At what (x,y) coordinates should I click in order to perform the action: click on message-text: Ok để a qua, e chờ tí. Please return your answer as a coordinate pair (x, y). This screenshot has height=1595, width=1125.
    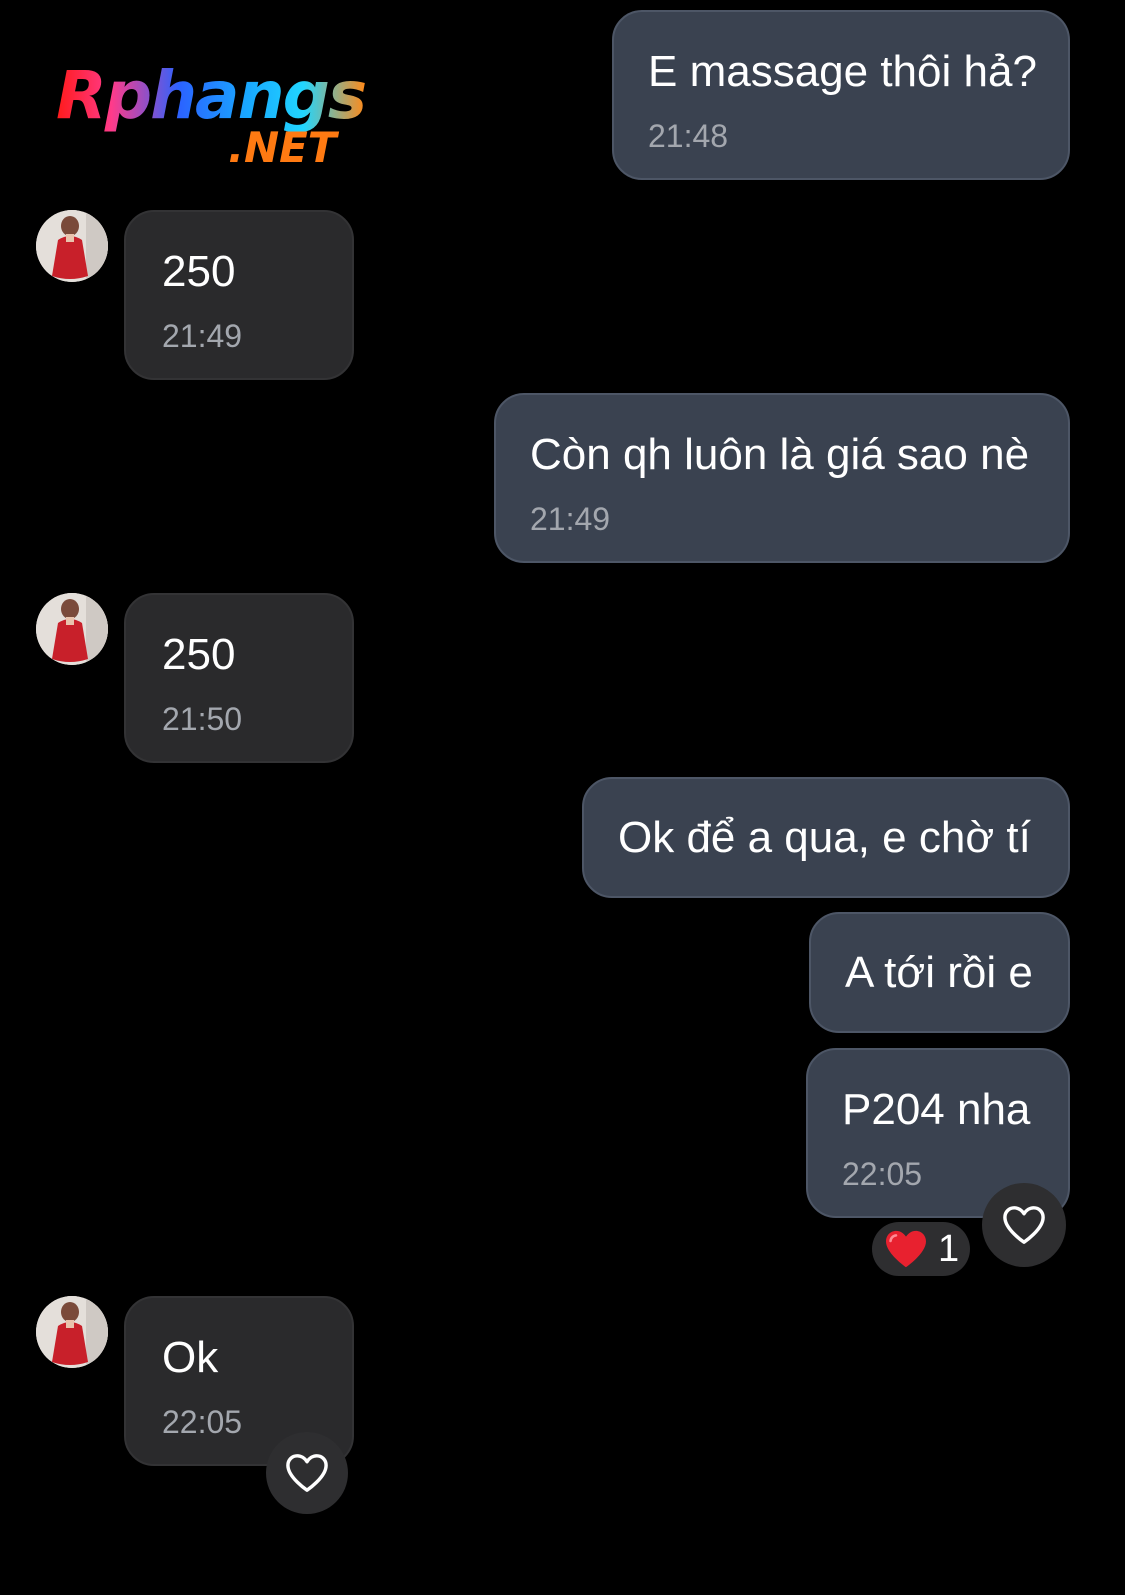
    Looking at the image, I should click on (824, 837).